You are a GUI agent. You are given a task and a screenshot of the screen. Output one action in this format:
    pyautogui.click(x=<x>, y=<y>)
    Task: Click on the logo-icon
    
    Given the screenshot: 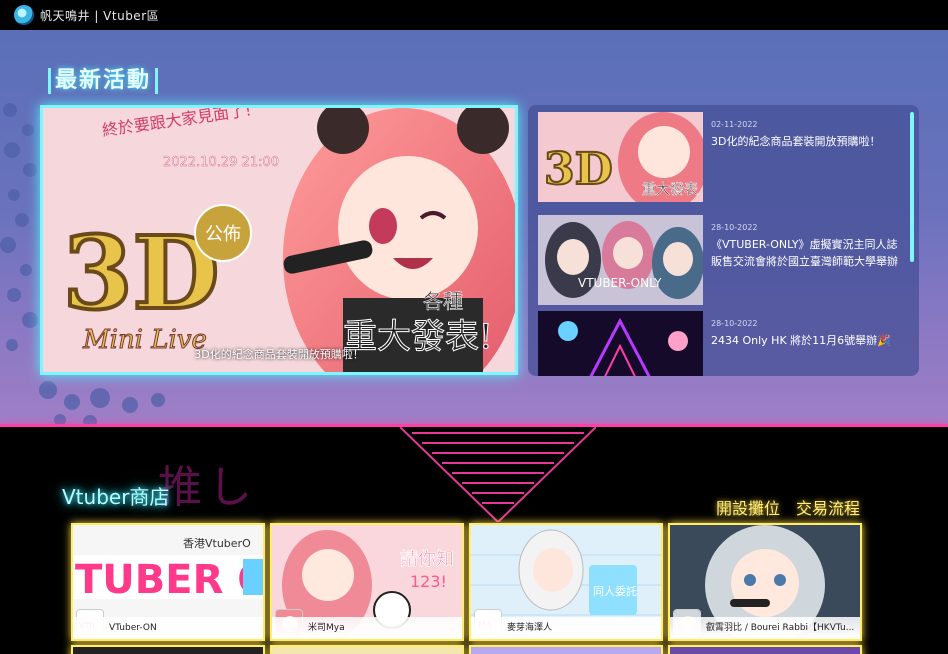 What is the action you would take?
    pyautogui.click(x=24, y=15)
    